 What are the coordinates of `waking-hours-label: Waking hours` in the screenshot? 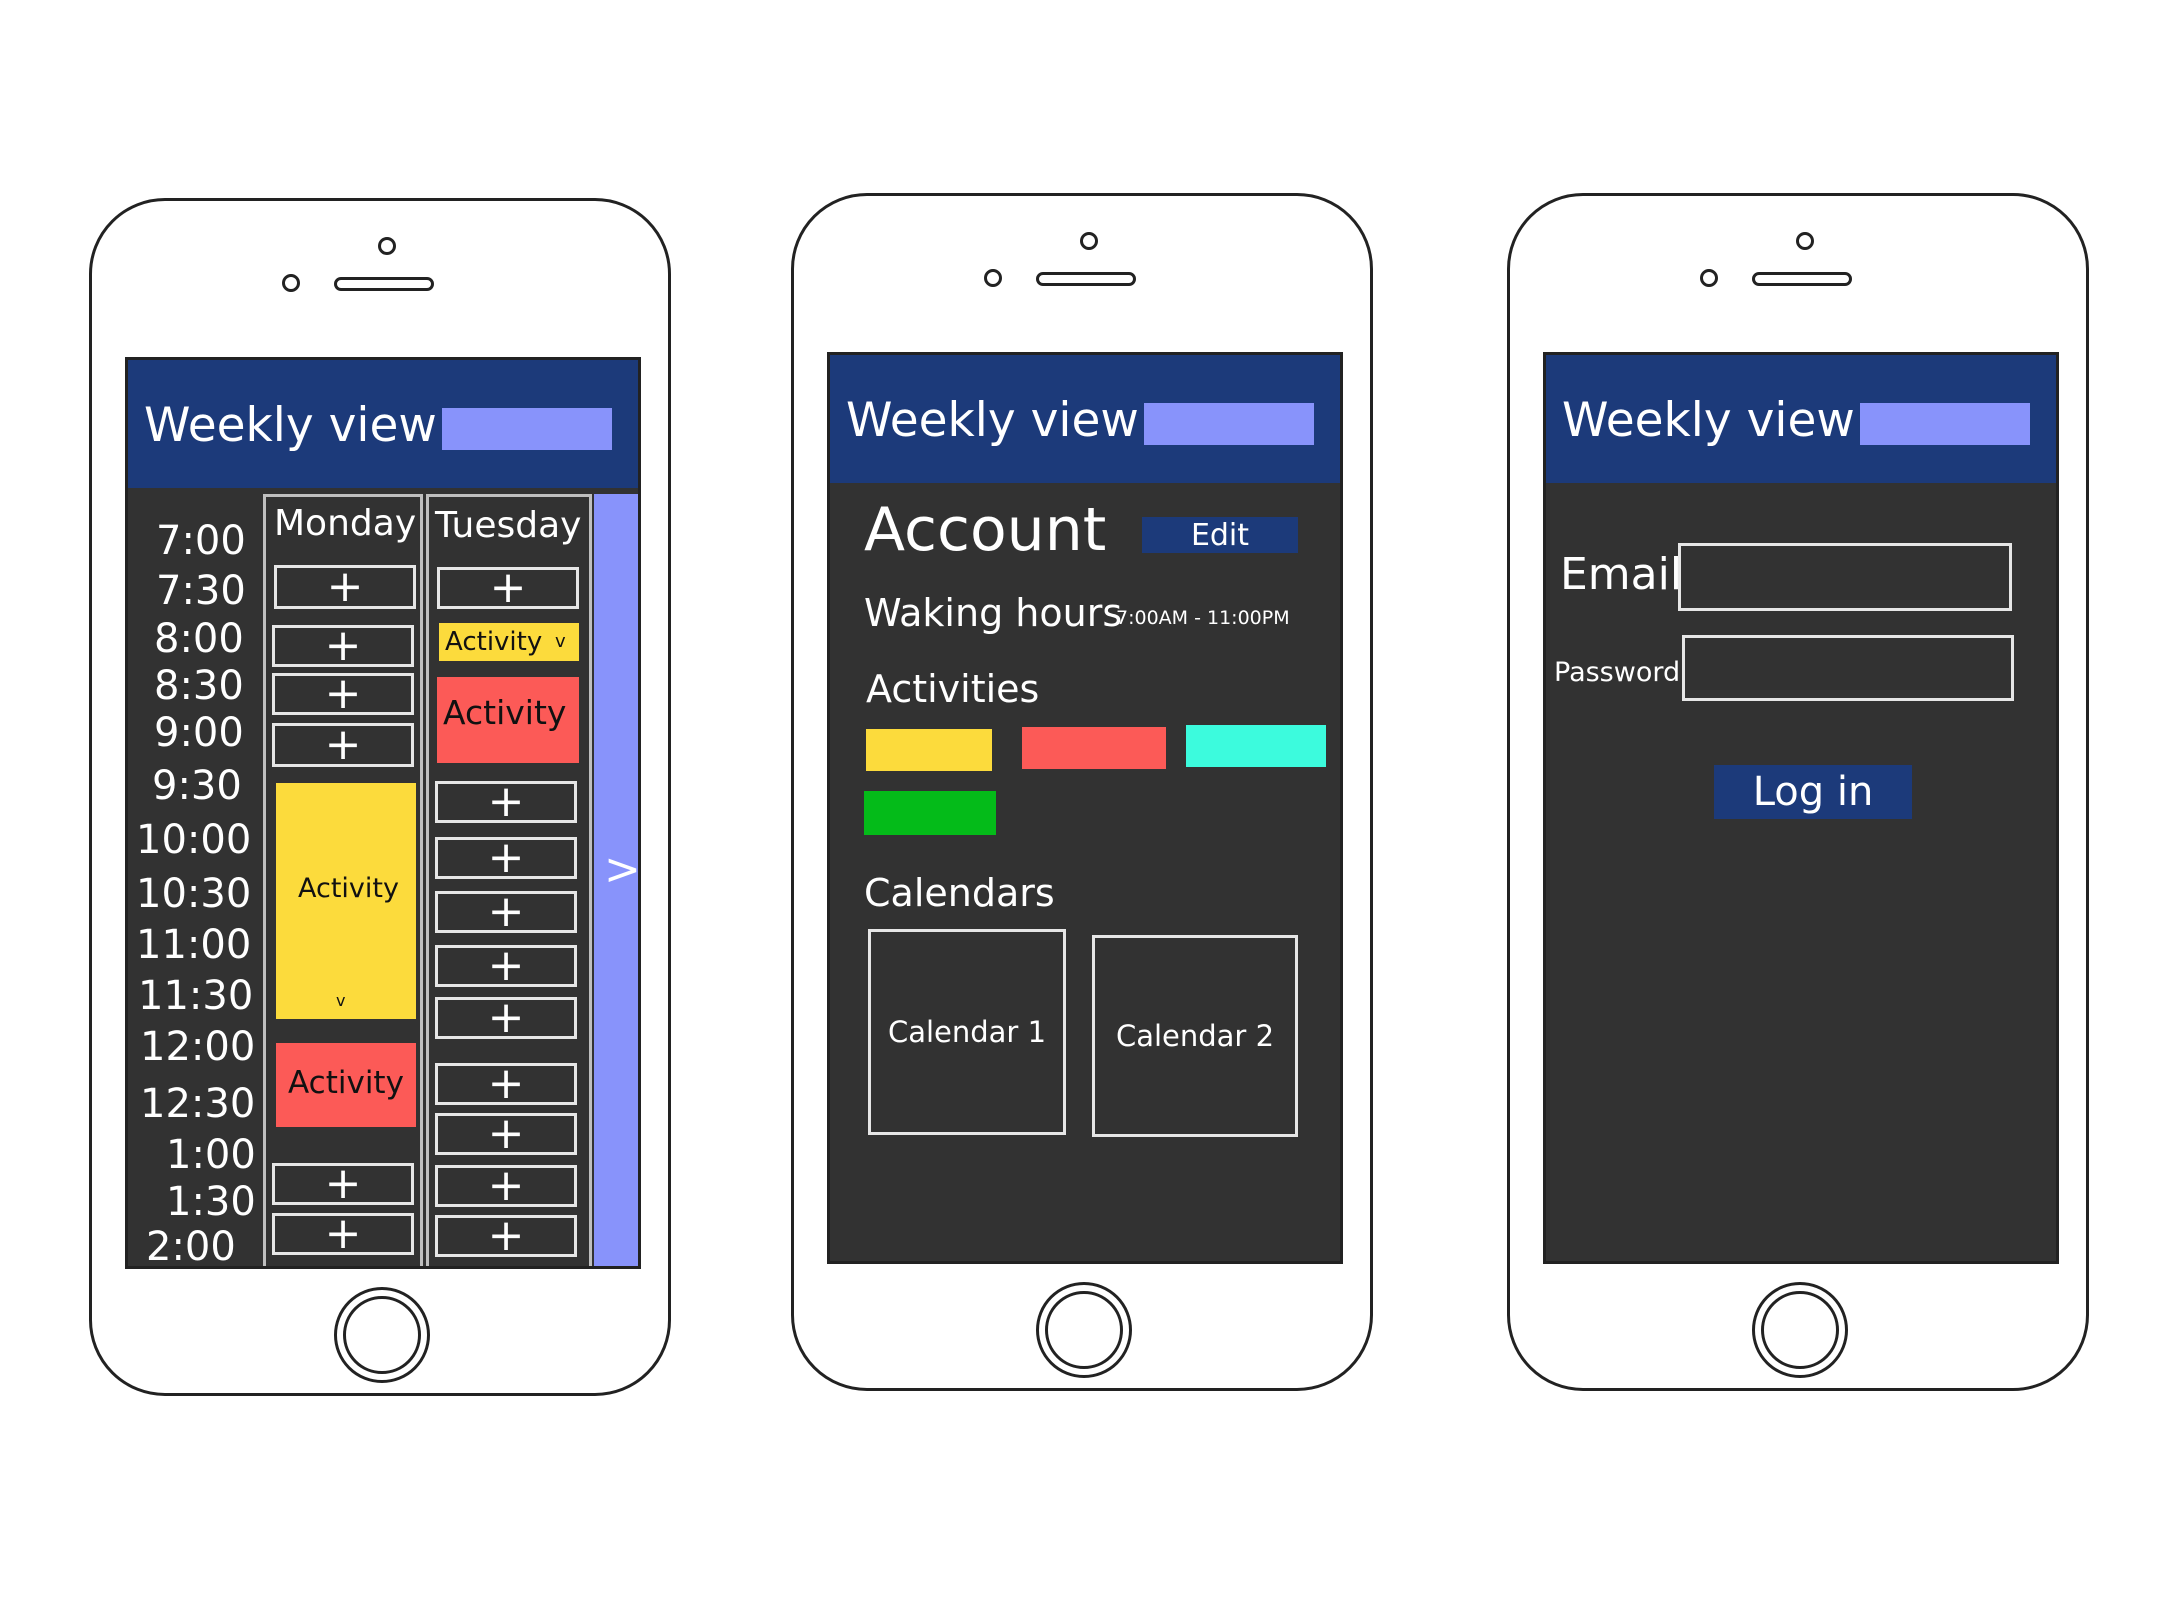 It's located at (993, 613).